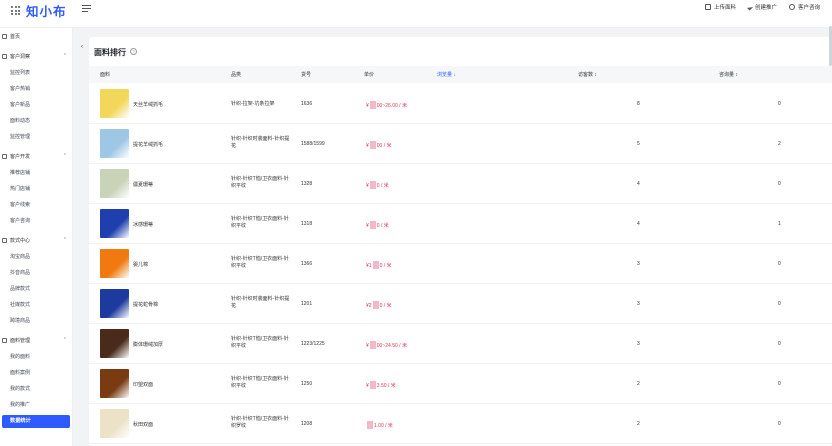  What do you see at coordinates (4, 36) in the screenshot?
I see `home-icon` at bounding box center [4, 36].